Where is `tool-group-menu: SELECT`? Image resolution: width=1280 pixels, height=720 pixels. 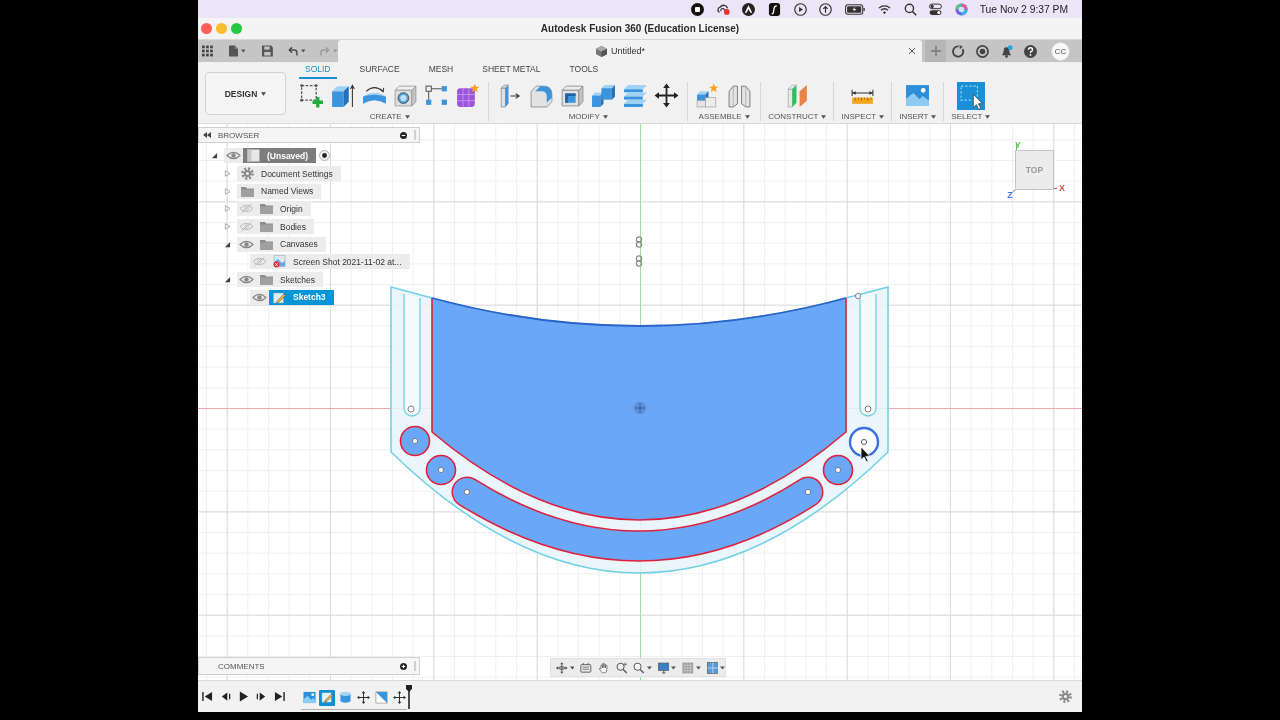
tool-group-menu: SELECT is located at coordinates (971, 116).